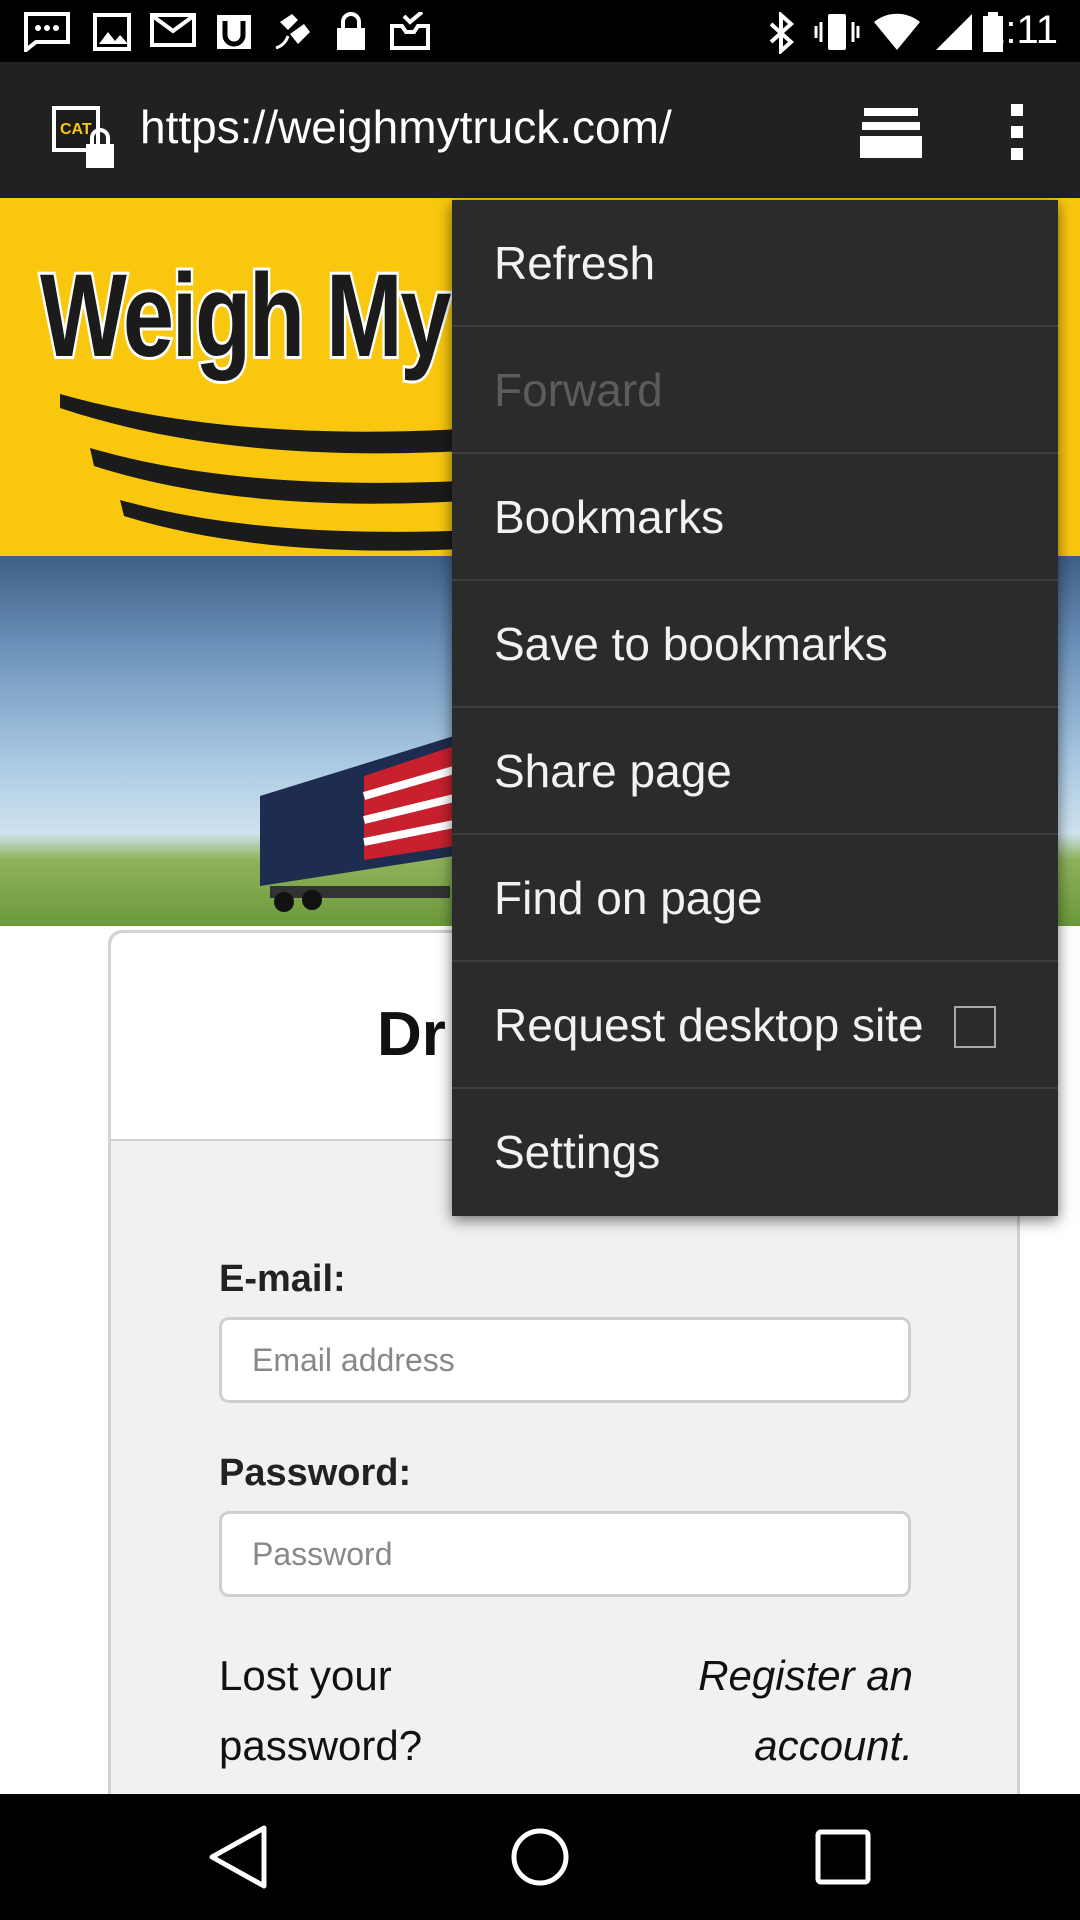 This screenshot has width=1080, height=1920. What do you see at coordinates (755, 1152) in the screenshot?
I see `menu-item-settings: Settings` at bounding box center [755, 1152].